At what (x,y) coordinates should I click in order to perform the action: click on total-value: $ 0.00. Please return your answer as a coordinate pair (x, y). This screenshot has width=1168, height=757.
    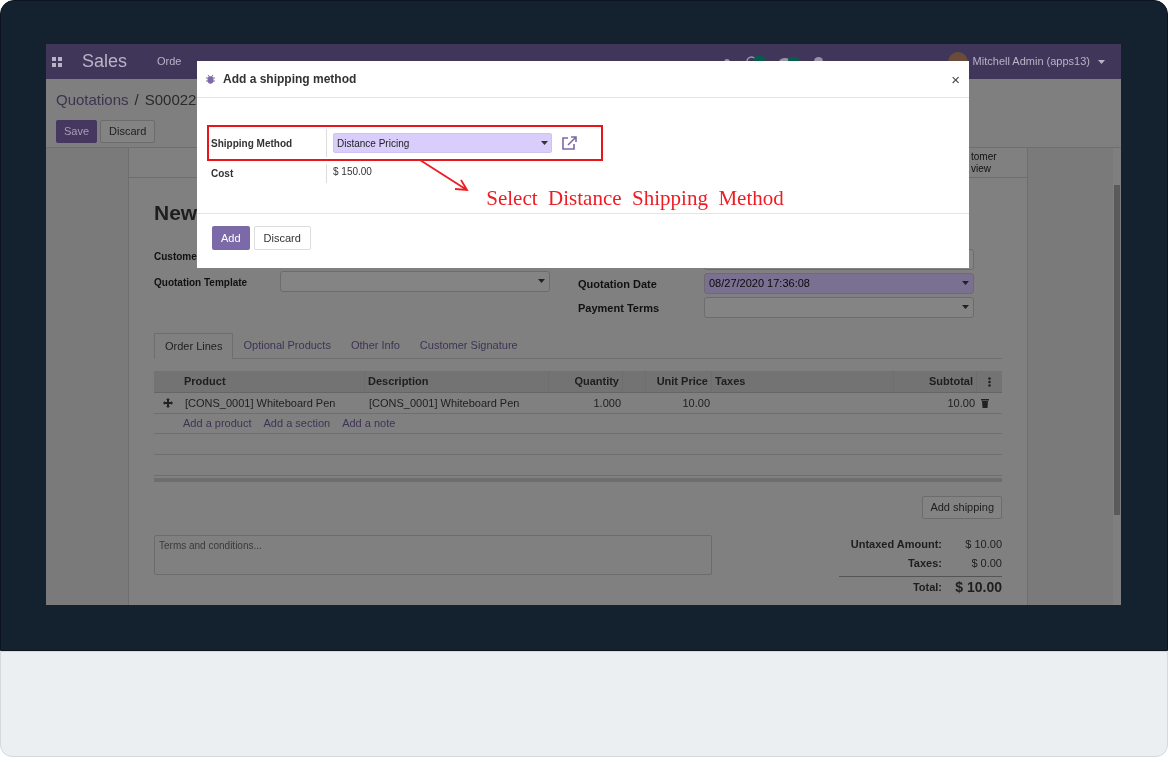
    Looking at the image, I should click on (986, 564).